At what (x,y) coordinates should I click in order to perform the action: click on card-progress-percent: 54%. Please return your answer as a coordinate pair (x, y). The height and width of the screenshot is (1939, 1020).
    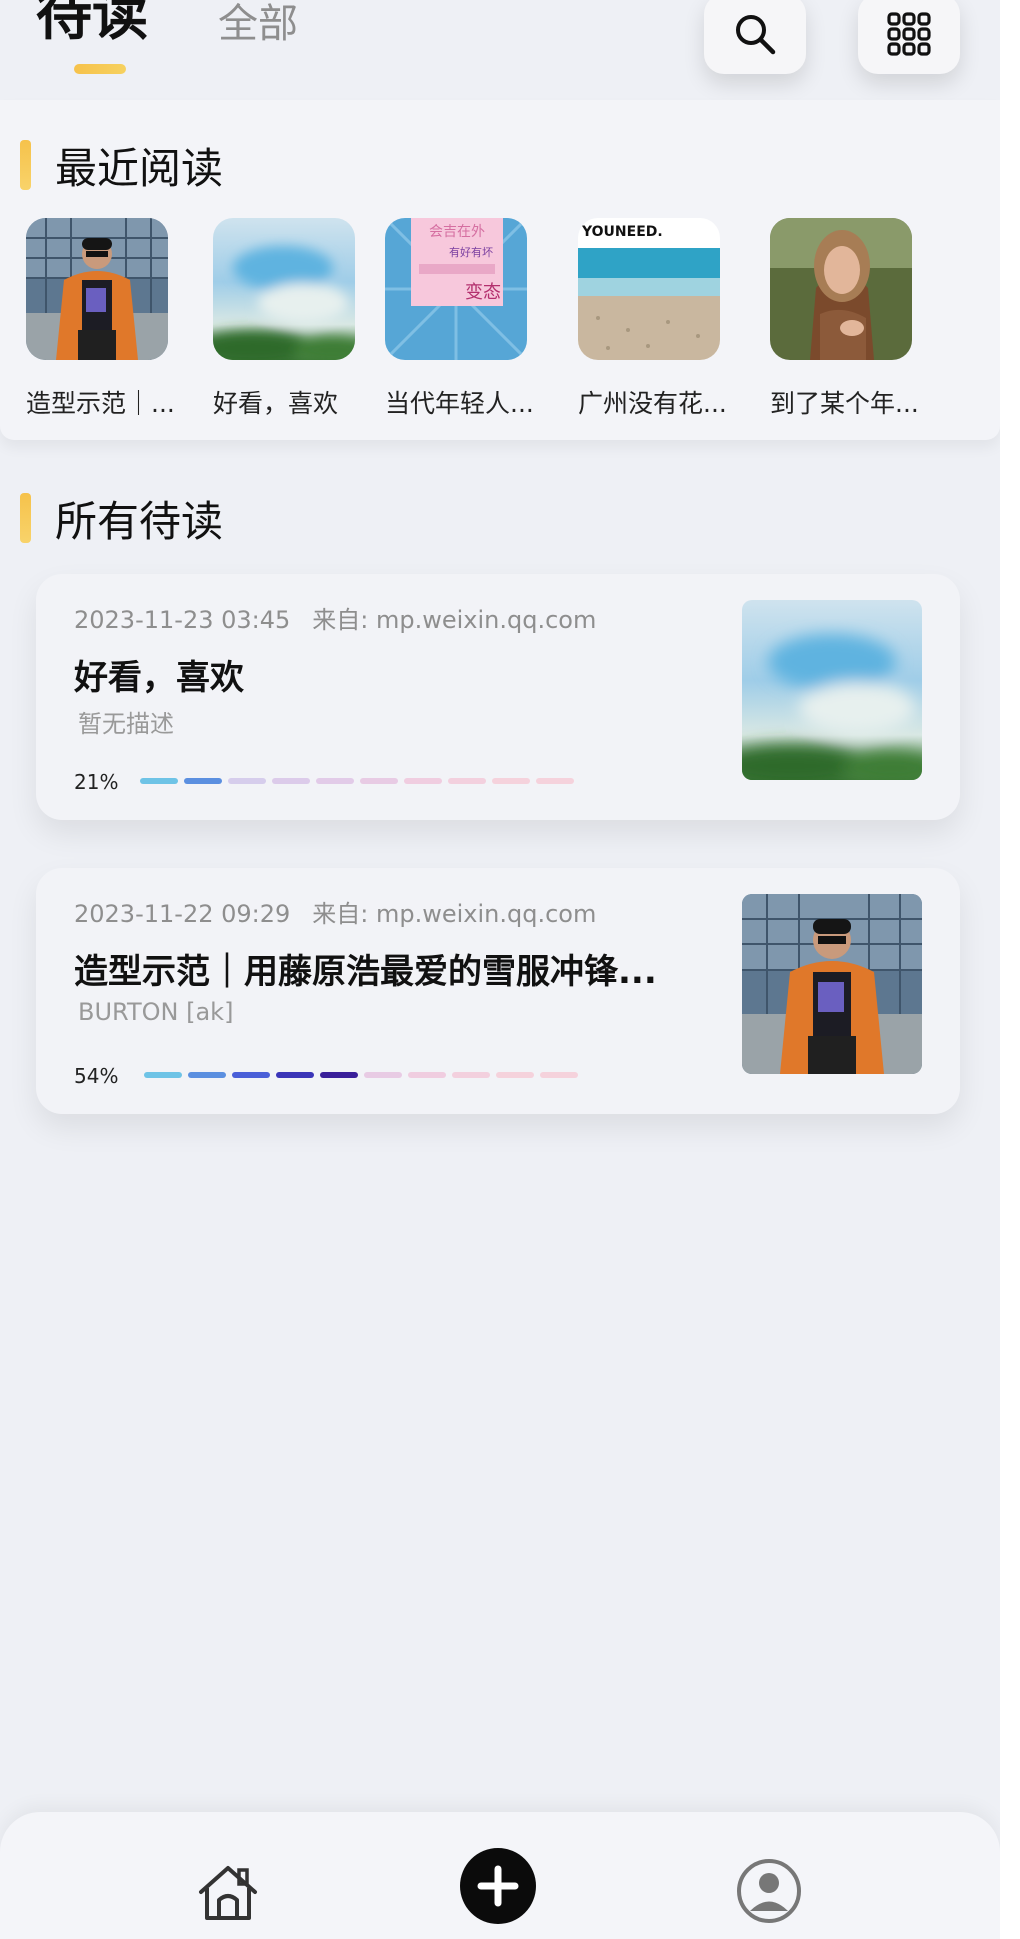
    Looking at the image, I should click on (96, 1076).